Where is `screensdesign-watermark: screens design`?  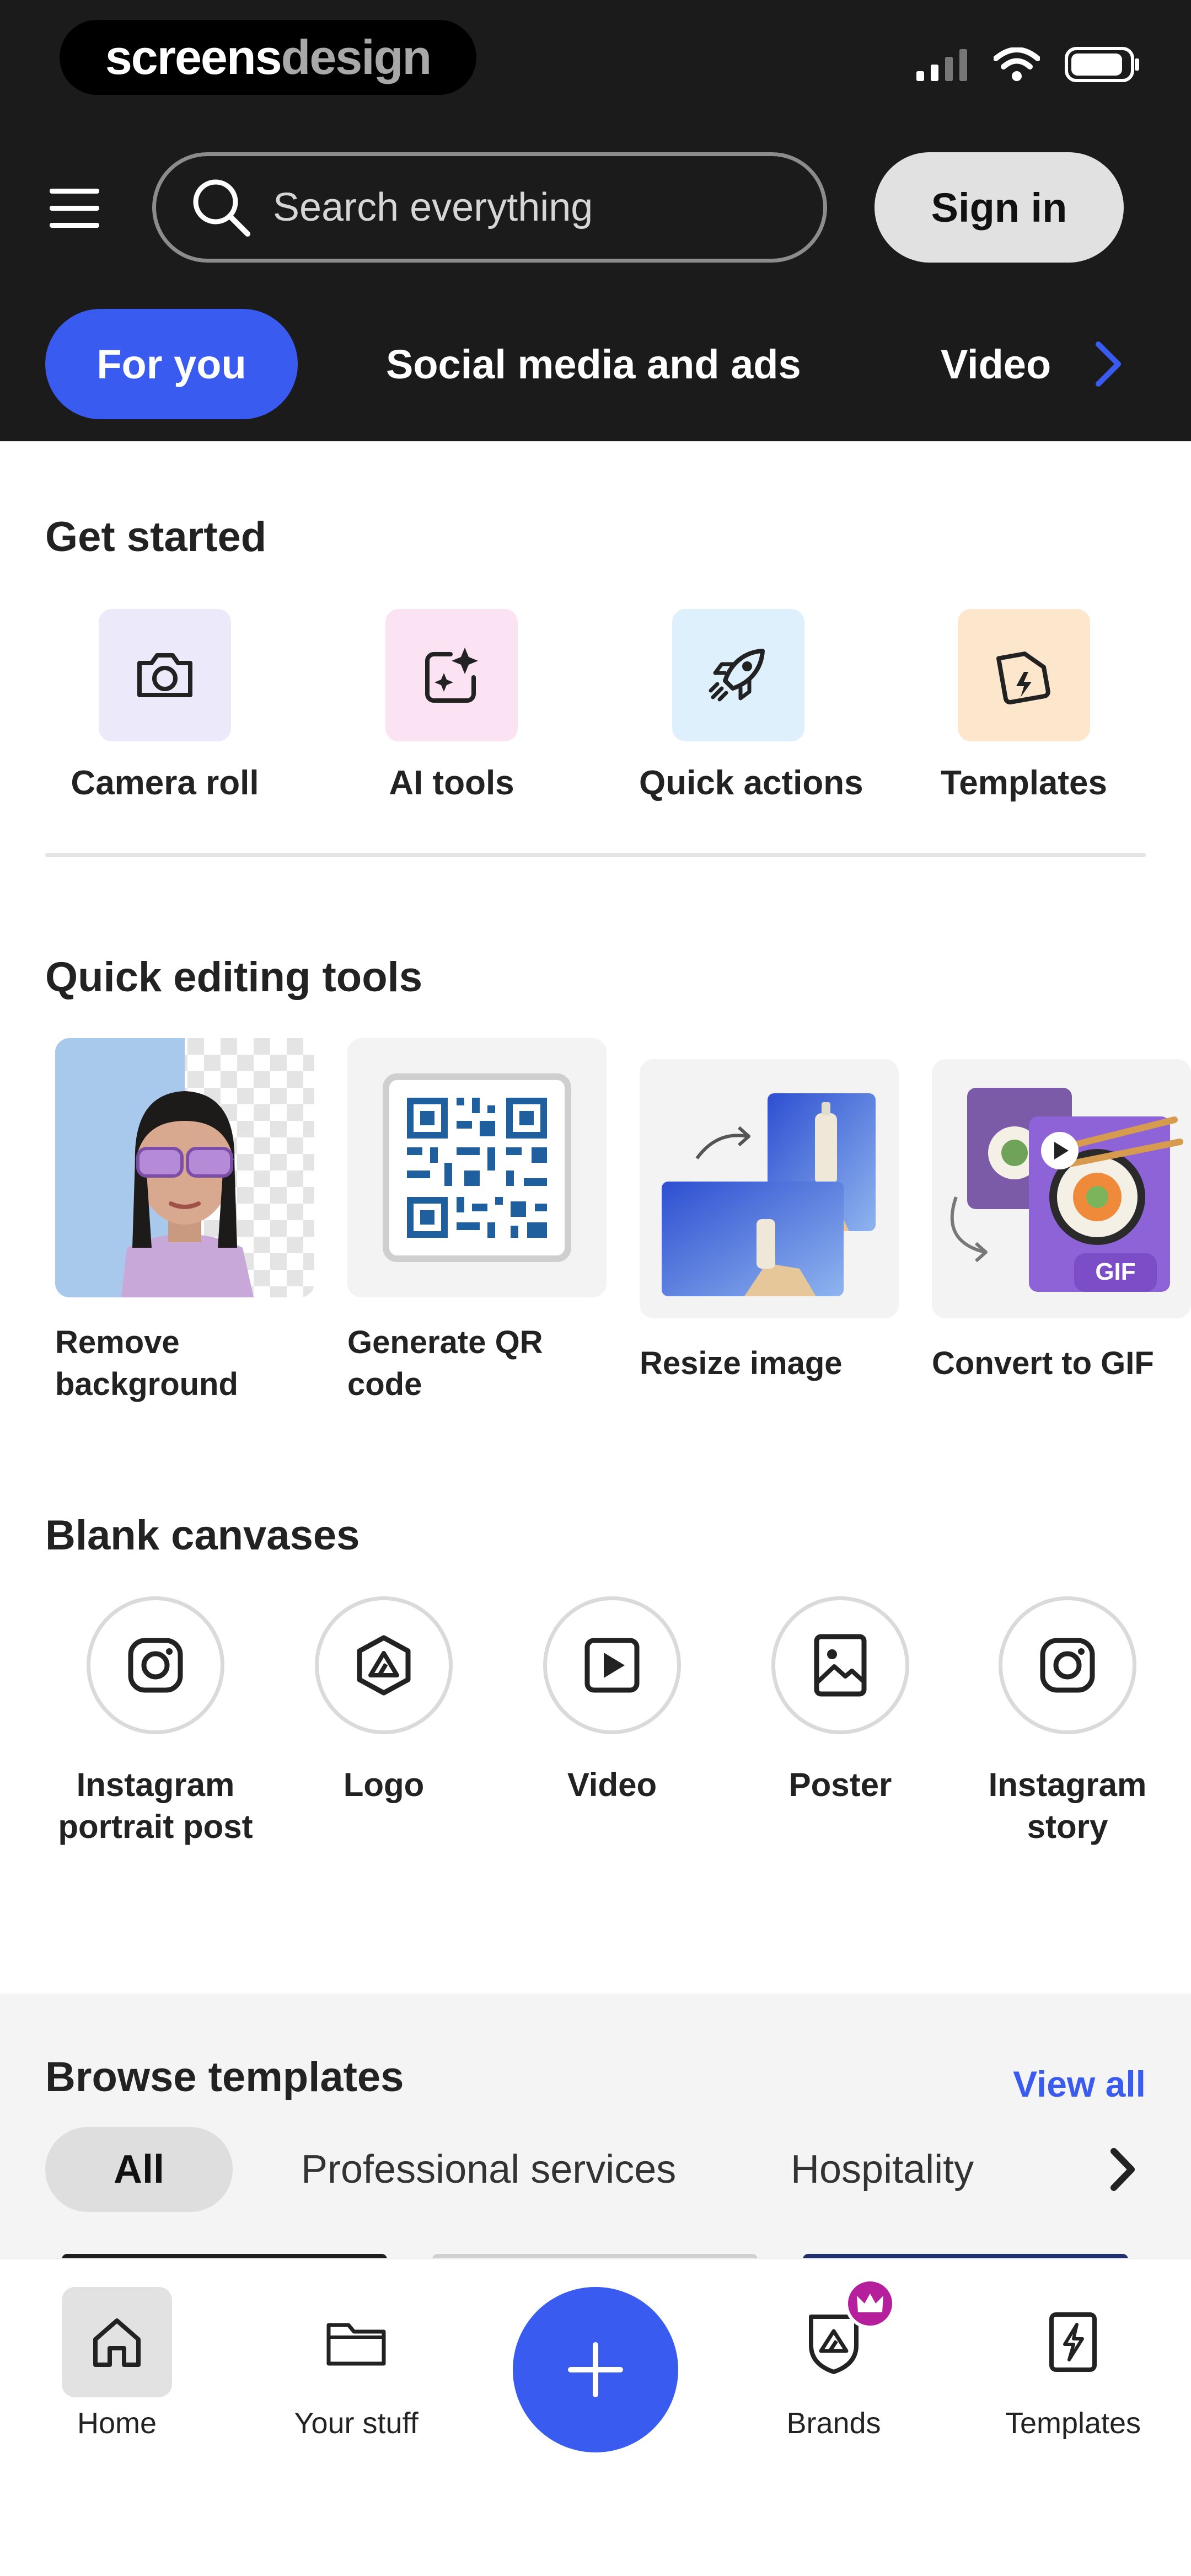
screensdesign-watermark: screens design is located at coordinates (268, 57).